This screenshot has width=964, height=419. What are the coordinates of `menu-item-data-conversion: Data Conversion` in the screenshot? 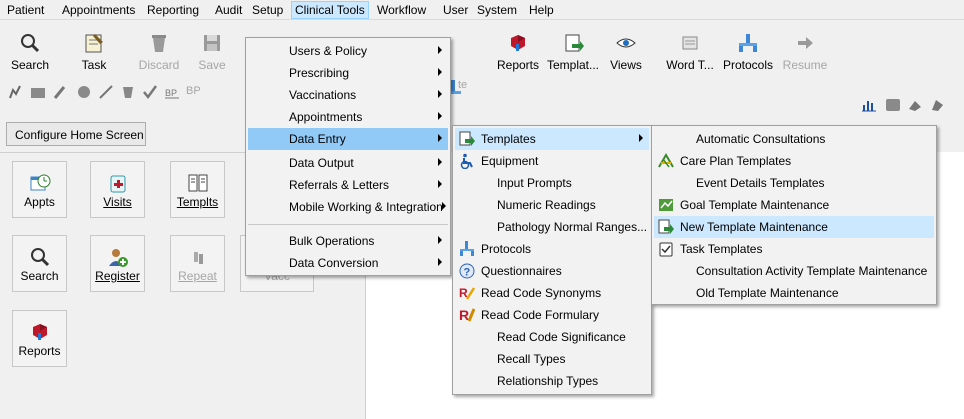 It's located at (348, 263).